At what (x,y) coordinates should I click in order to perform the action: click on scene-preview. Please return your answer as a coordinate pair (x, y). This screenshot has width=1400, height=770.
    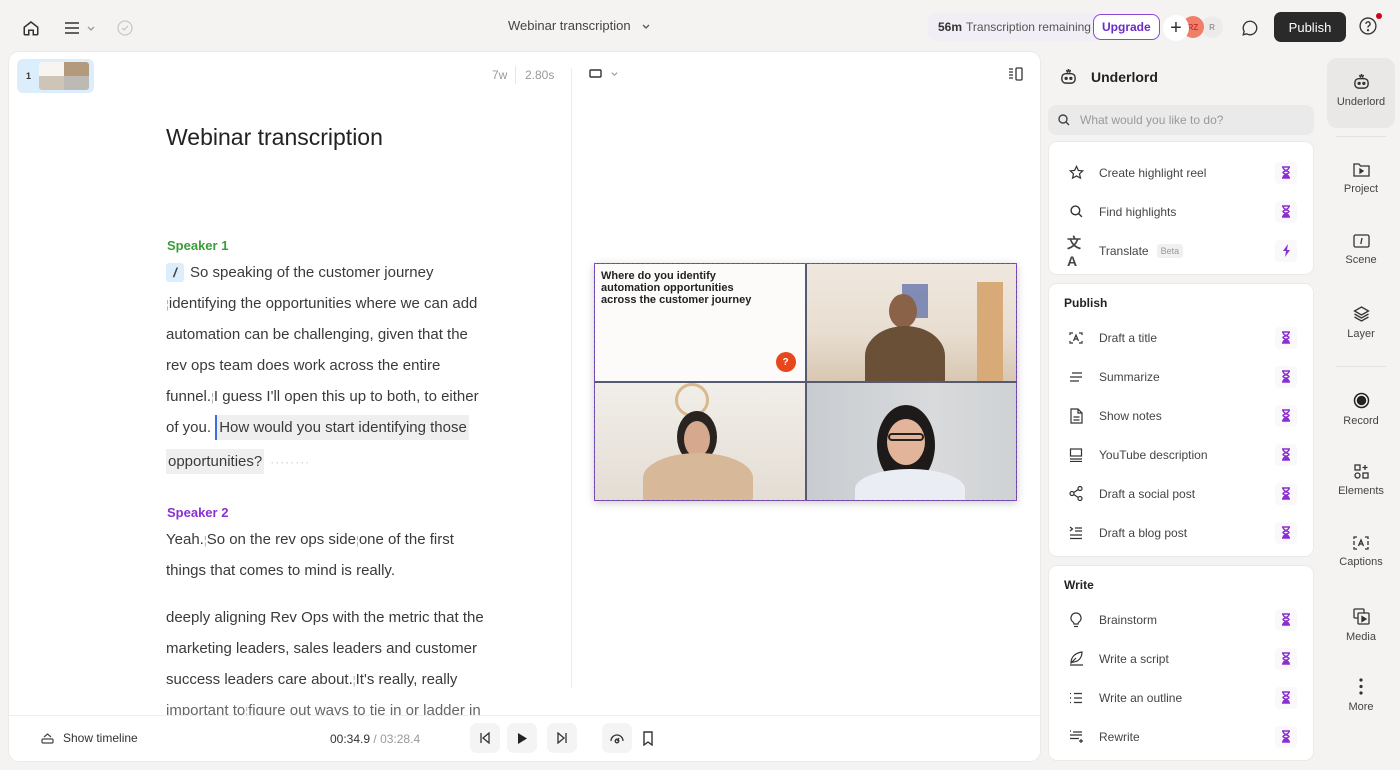
    Looking at the image, I should click on (64, 76).